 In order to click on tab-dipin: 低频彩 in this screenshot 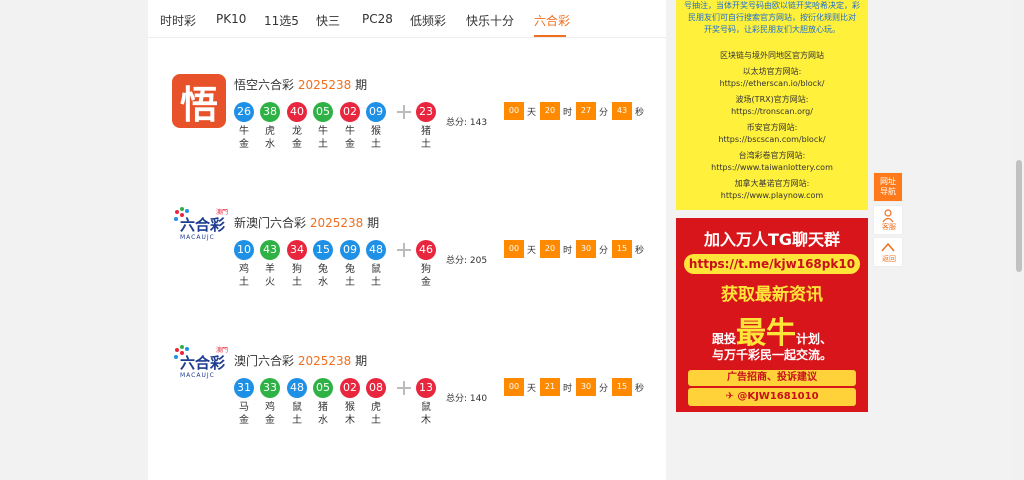, I will do `click(428, 20)`.